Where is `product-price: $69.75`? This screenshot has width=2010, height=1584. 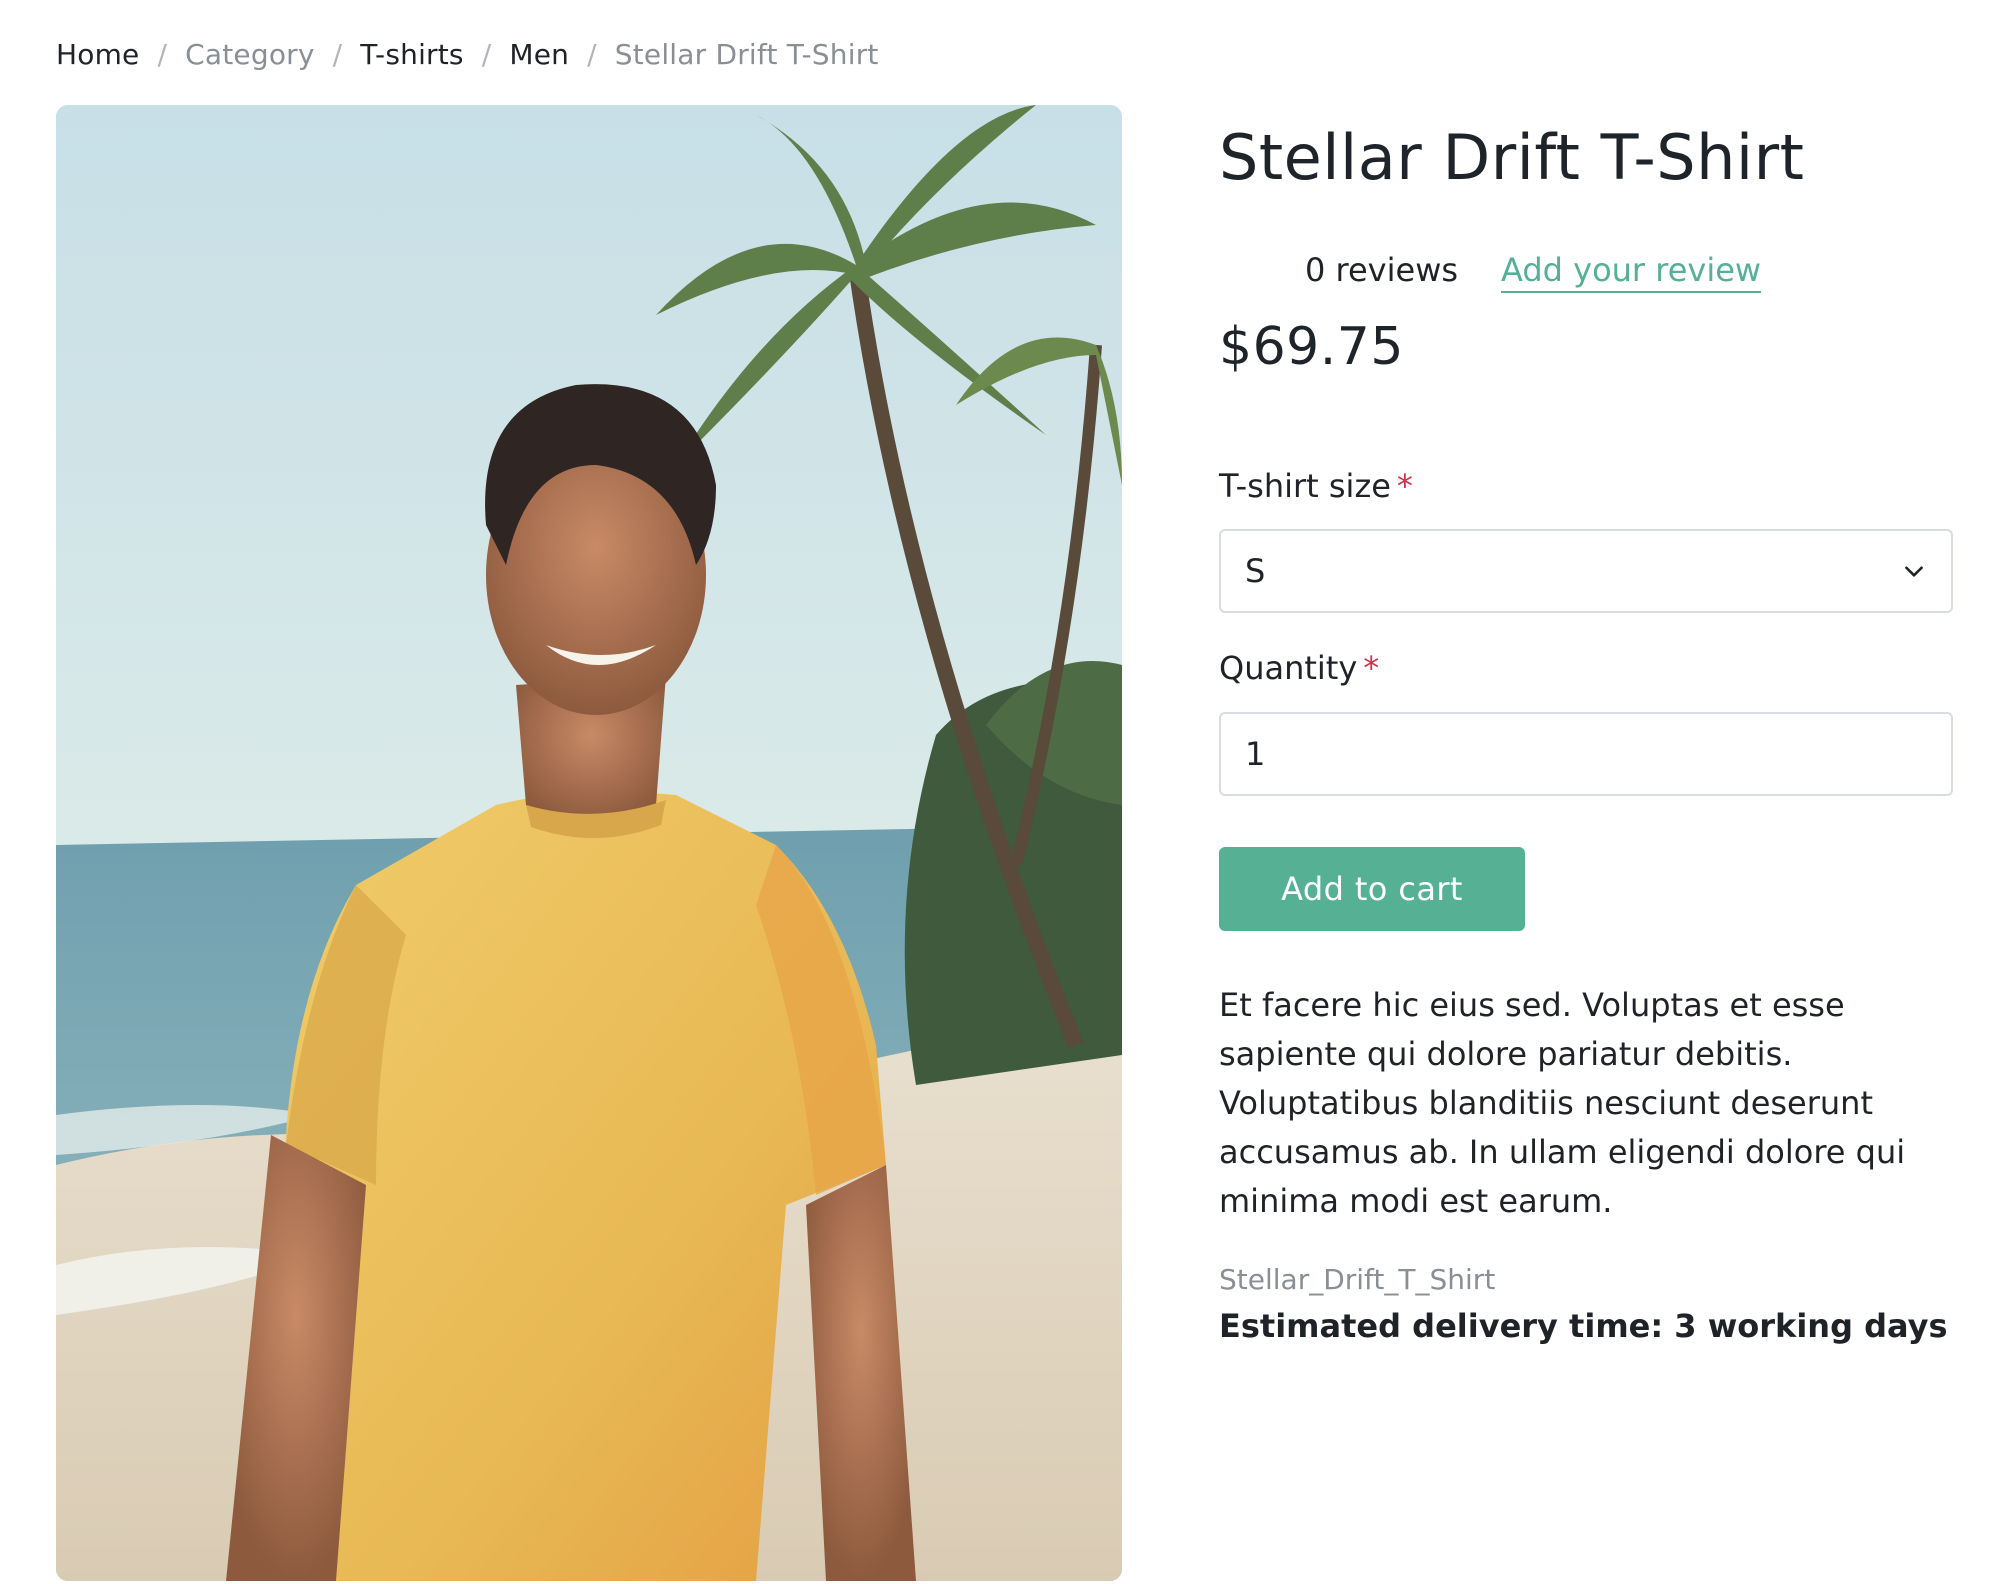 product-price: $69.75 is located at coordinates (1311, 347).